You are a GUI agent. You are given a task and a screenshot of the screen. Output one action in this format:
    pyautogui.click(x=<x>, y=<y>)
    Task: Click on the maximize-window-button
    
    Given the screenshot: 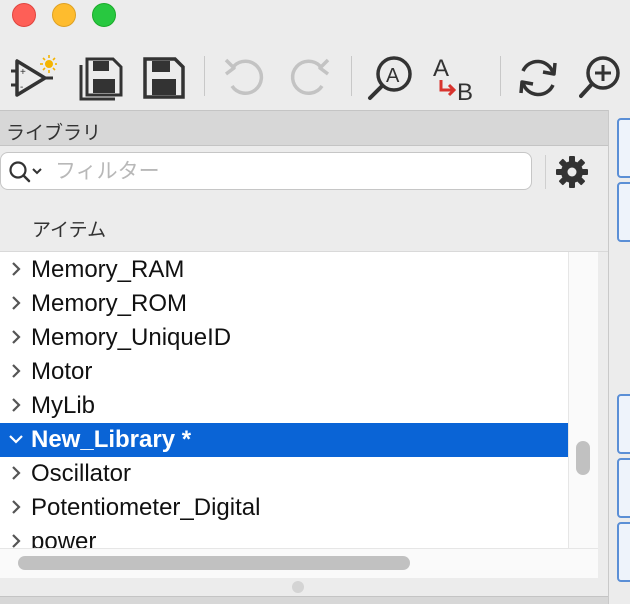 What is the action you would take?
    pyautogui.click(x=104, y=15)
    